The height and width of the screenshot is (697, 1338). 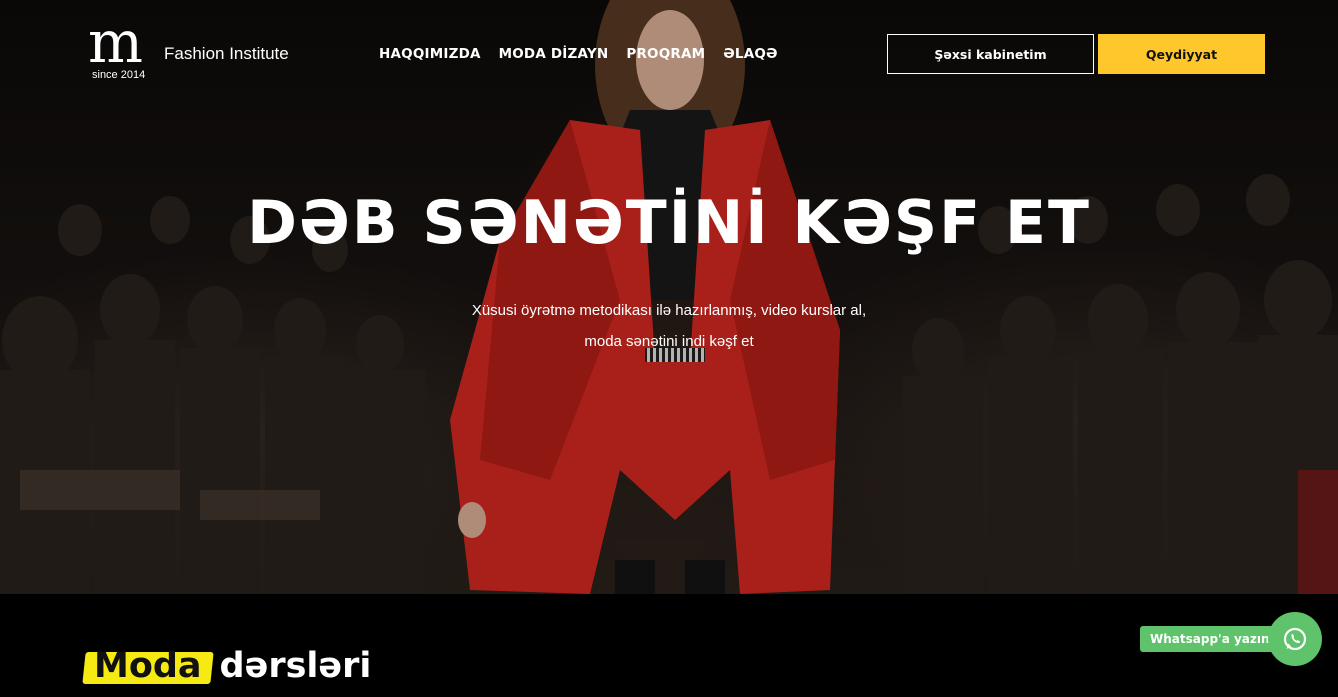 I want to click on logo-name: Fashion Institute, so click(x=226, y=53).